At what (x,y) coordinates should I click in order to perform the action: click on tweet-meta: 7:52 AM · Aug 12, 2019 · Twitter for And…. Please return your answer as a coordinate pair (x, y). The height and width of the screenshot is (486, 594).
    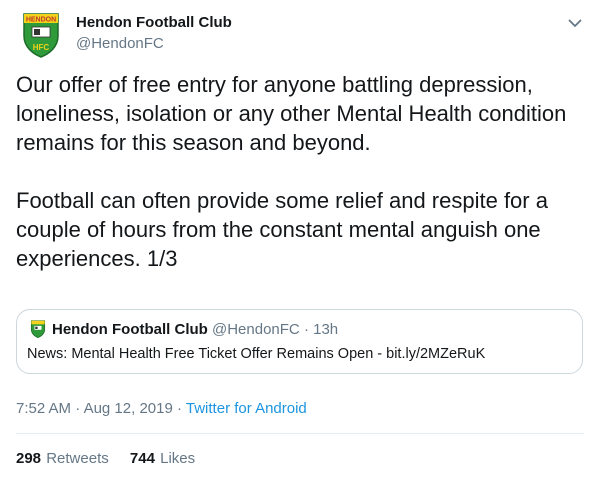
    Looking at the image, I should click on (161, 408).